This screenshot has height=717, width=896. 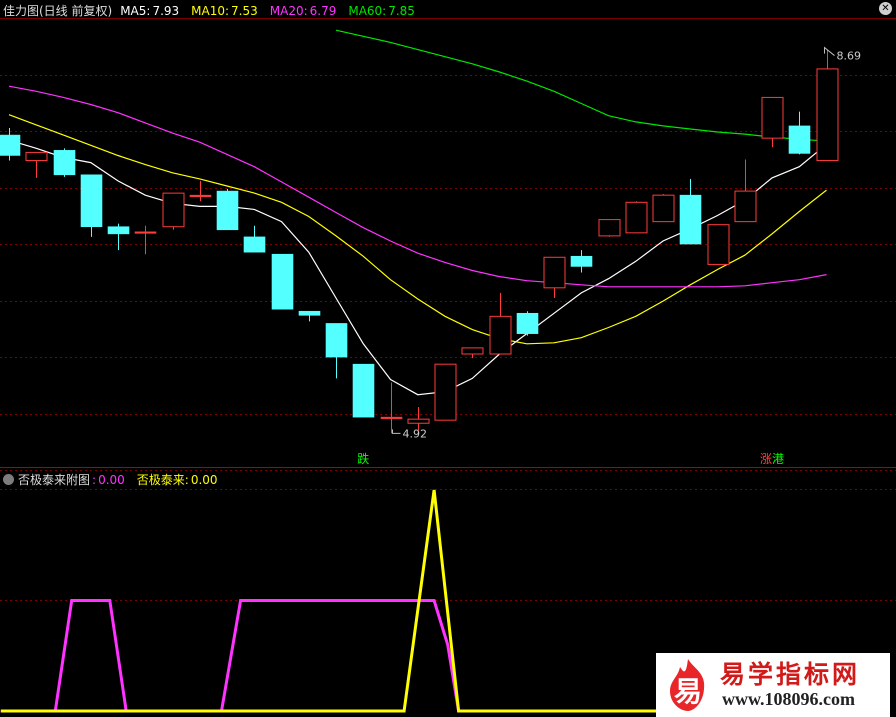 I want to click on watermark-logo: 易 易学指标网 www.108096.com, so click(x=773, y=685).